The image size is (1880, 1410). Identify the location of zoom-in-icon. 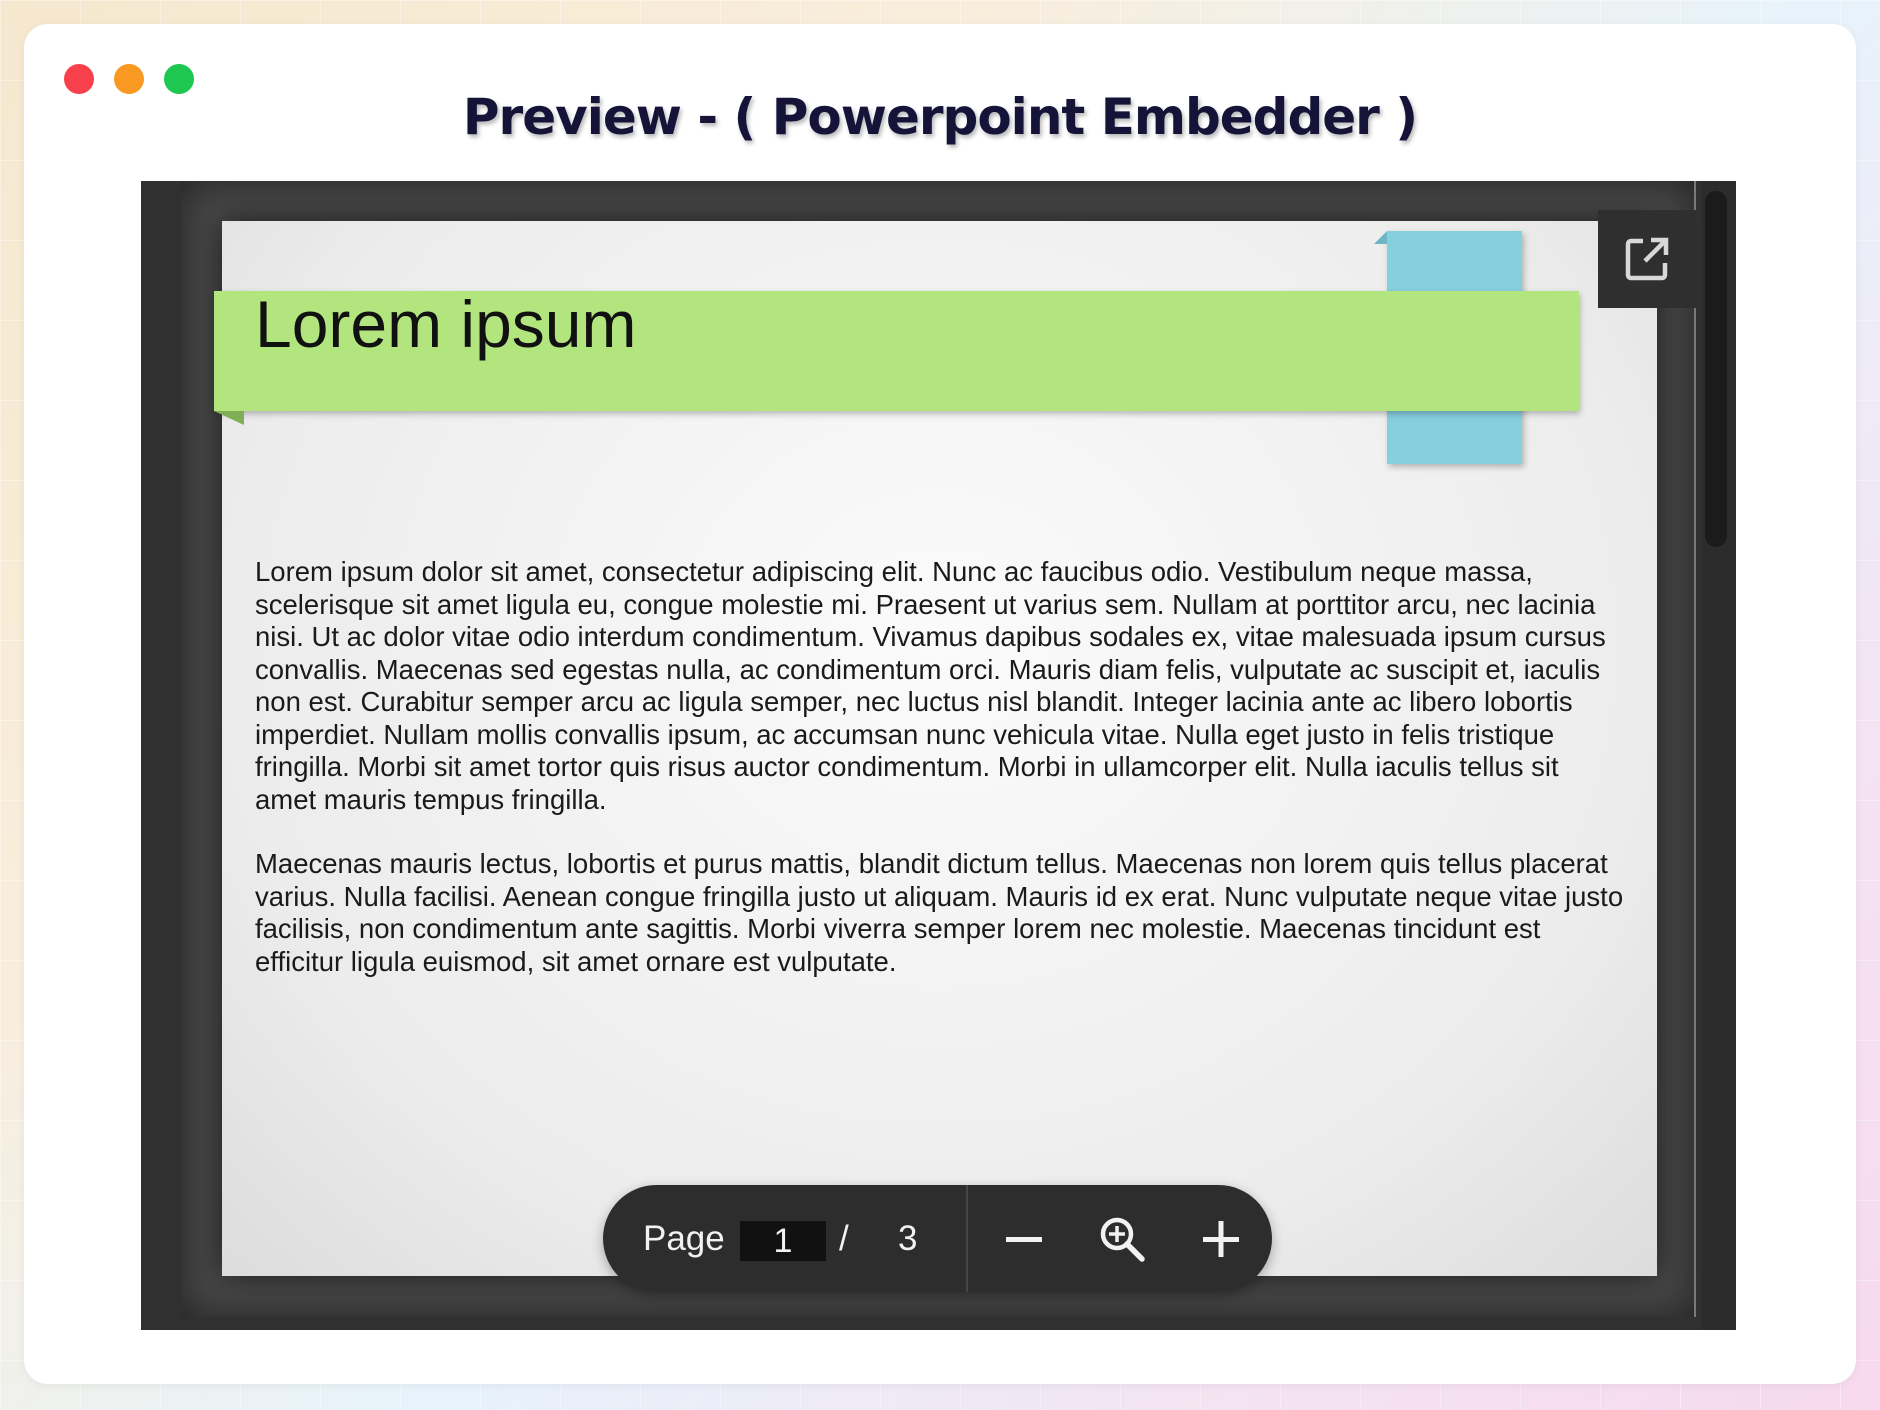
(1221, 1239).